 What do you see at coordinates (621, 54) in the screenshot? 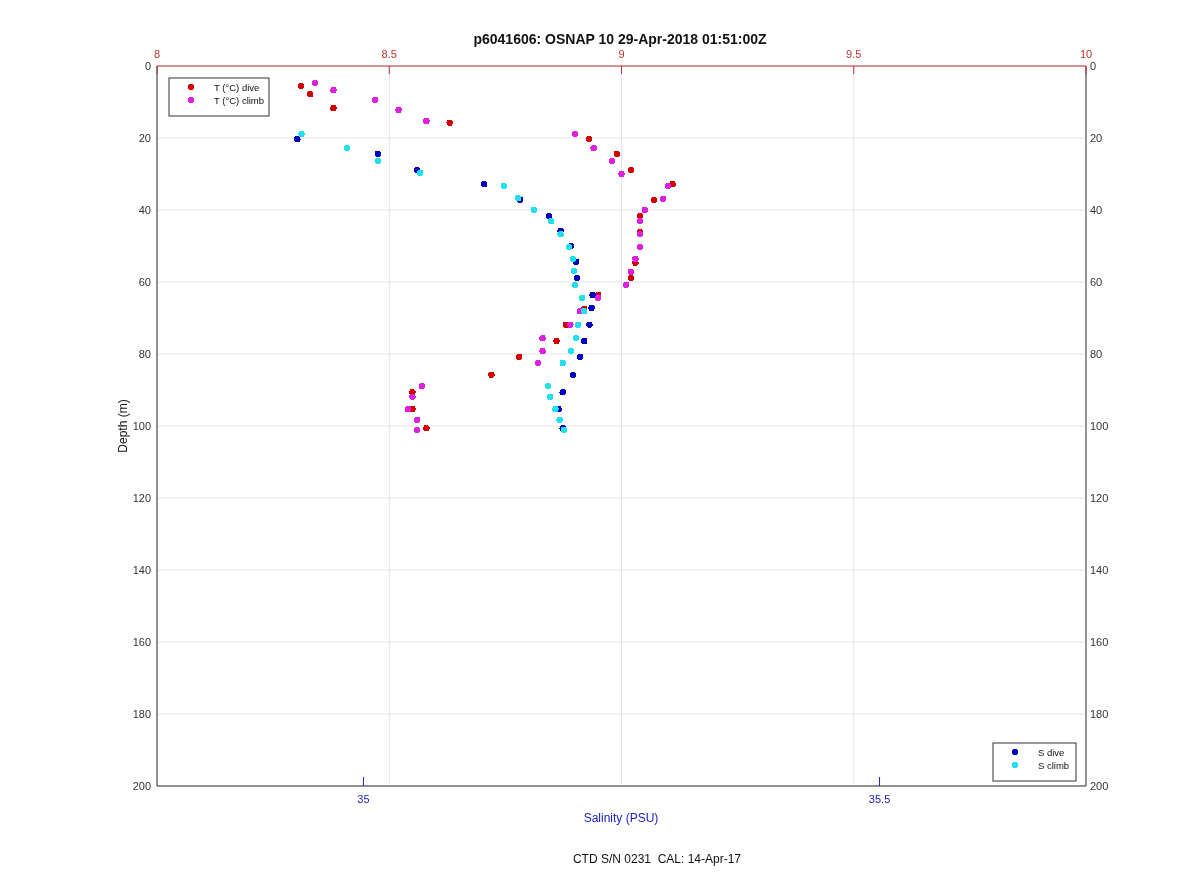
I see `x2-tick-label: 9` at bounding box center [621, 54].